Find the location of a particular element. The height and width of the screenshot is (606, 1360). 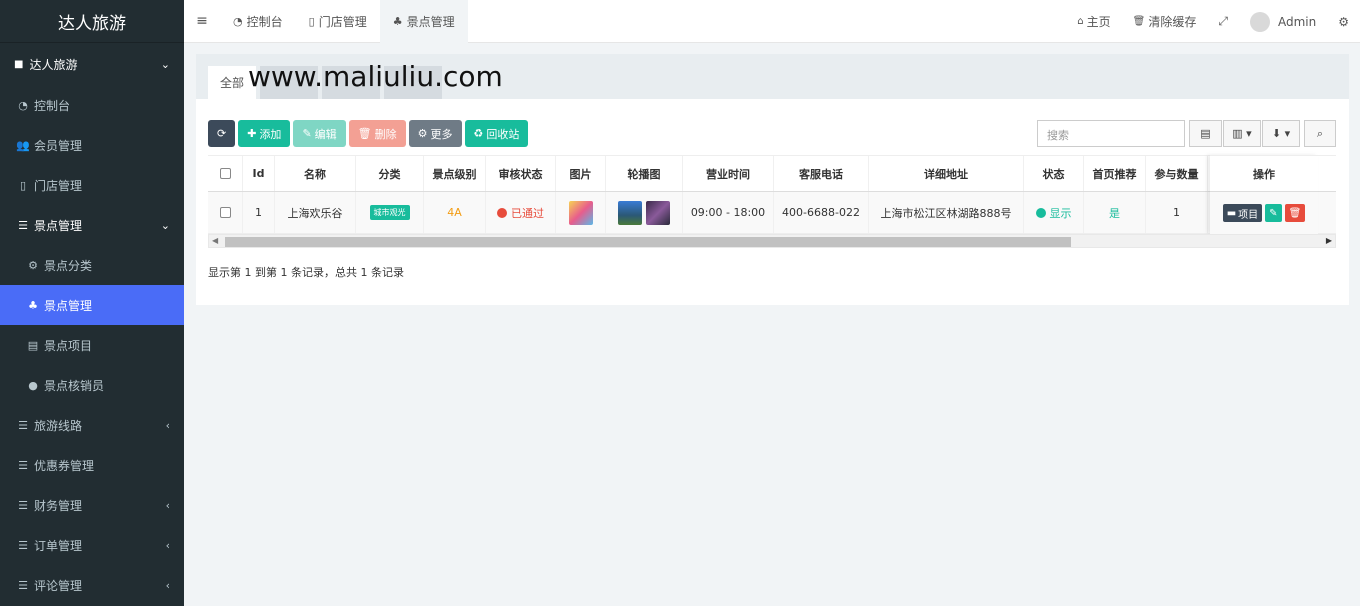

advanced-search-button: ⌕ is located at coordinates (1320, 133).